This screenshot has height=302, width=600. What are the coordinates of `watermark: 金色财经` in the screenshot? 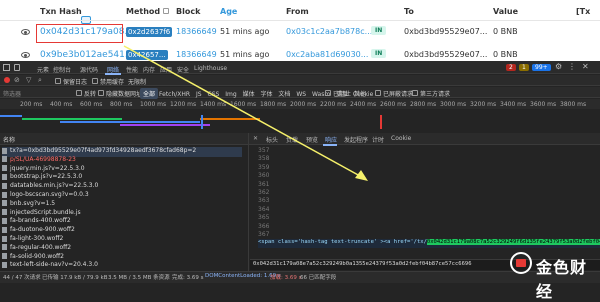 It's located at (555, 275).